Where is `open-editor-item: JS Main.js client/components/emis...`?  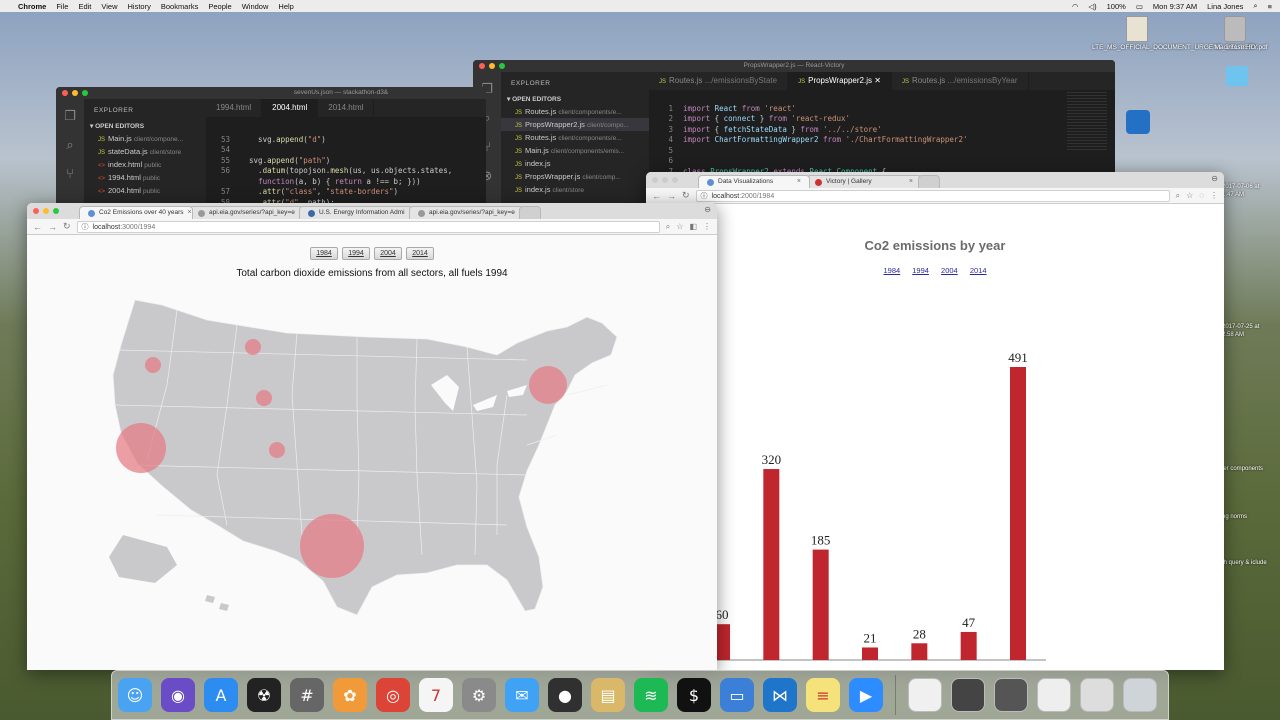
open-editor-item: JS Main.js client/components/emis... is located at coordinates (575, 150).